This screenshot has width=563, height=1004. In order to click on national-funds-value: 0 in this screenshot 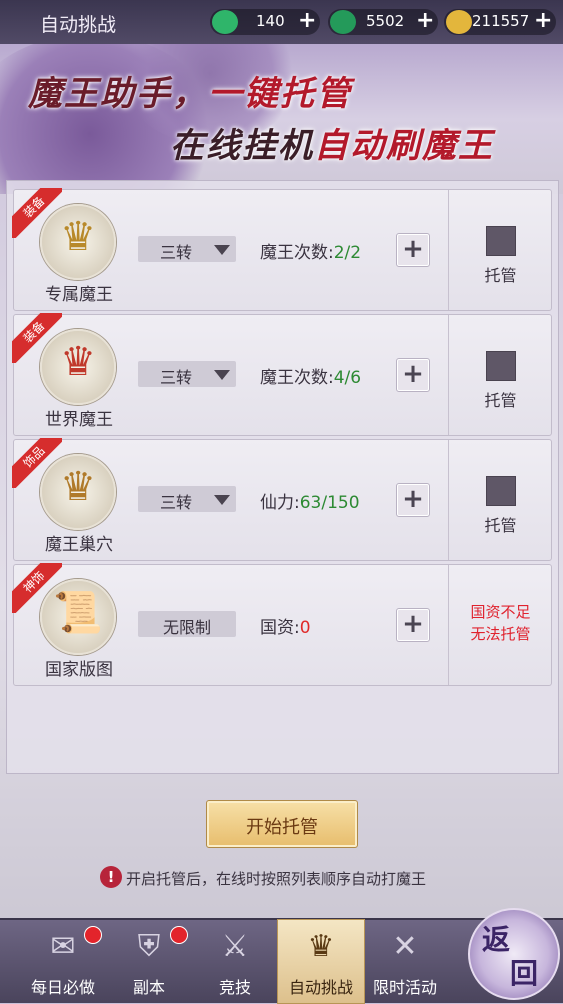, I will do `click(305, 628)`.